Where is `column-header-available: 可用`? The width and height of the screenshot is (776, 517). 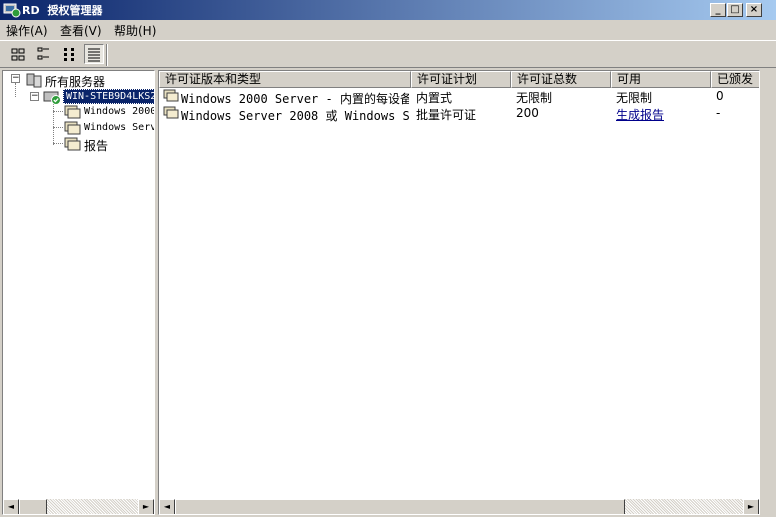
column-header-available: 可用 is located at coordinates (661, 79).